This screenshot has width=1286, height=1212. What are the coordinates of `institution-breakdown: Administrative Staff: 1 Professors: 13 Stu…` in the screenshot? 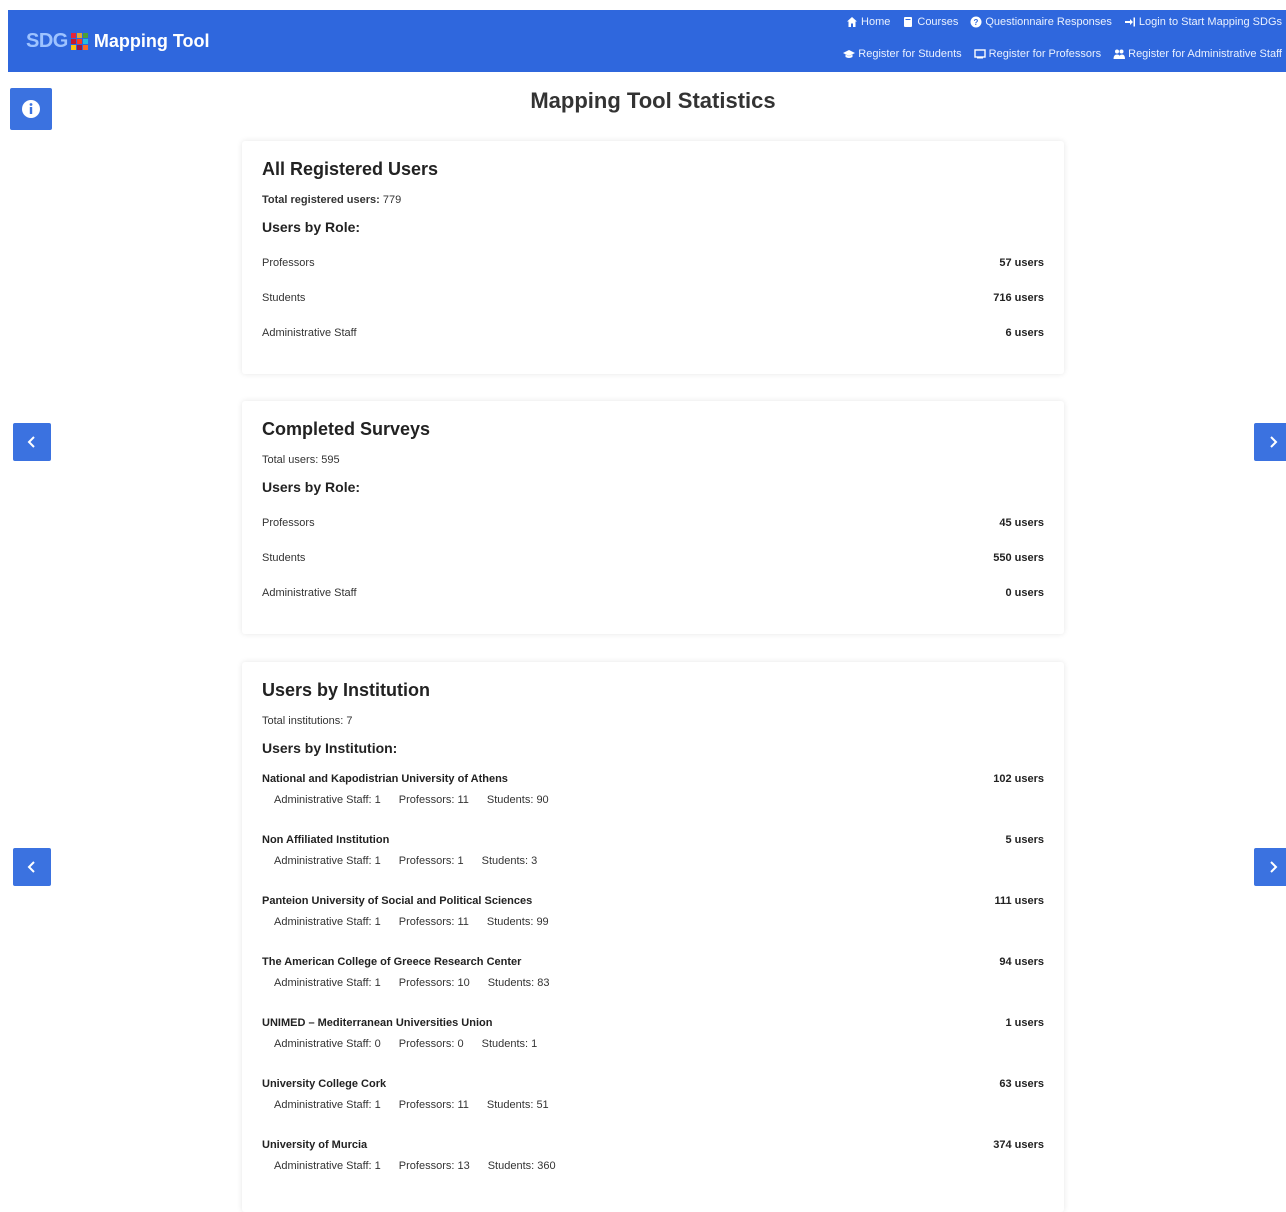 It's located at (653, 1175).